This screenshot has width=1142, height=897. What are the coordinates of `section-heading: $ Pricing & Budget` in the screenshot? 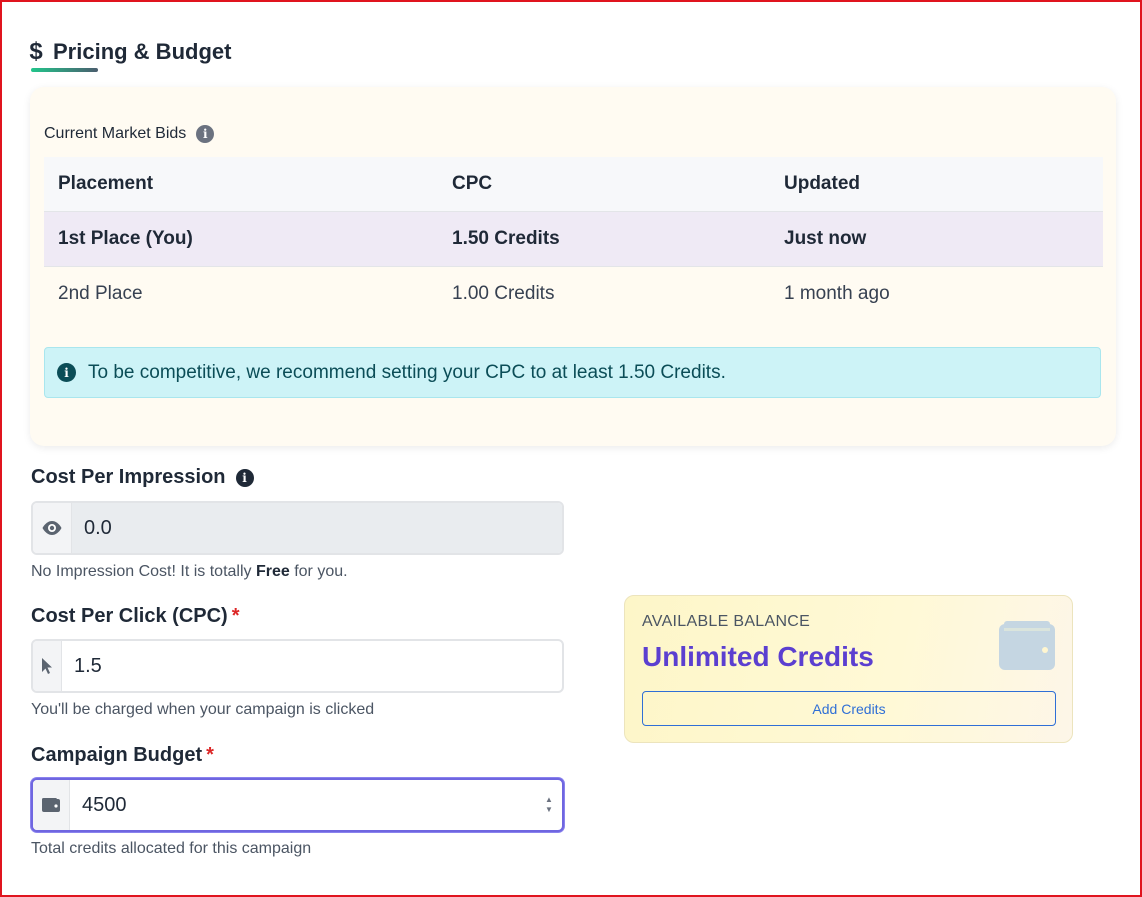 It's located at (130, 52).